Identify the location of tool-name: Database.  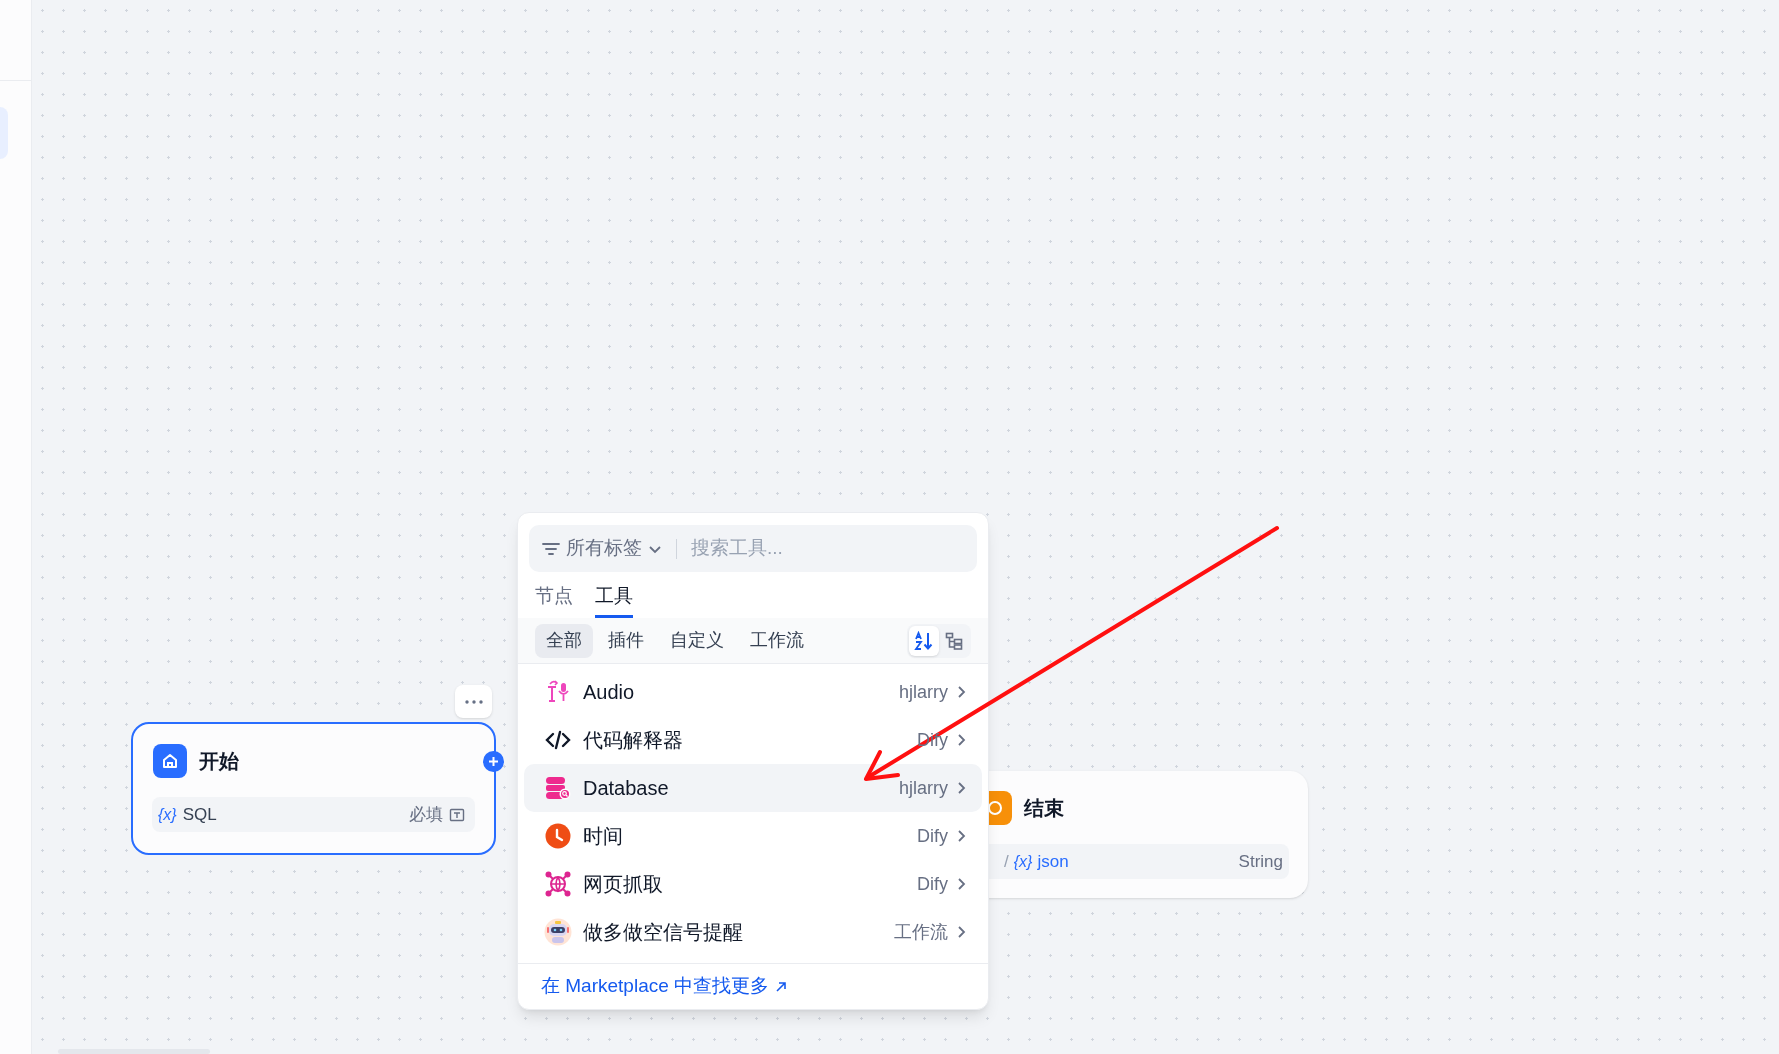
(626, 788).